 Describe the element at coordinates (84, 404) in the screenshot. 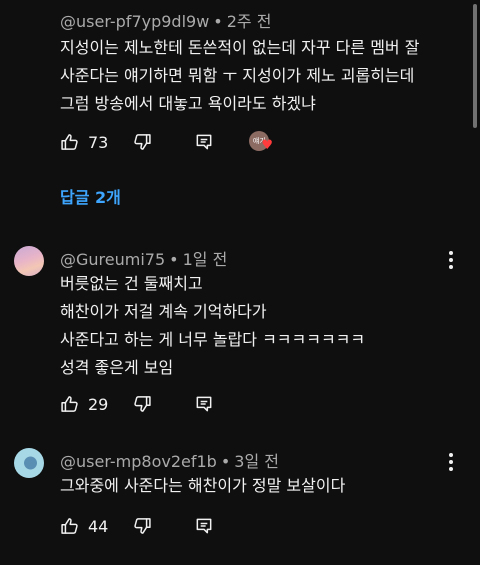

I see `like-button: 29` at that location.